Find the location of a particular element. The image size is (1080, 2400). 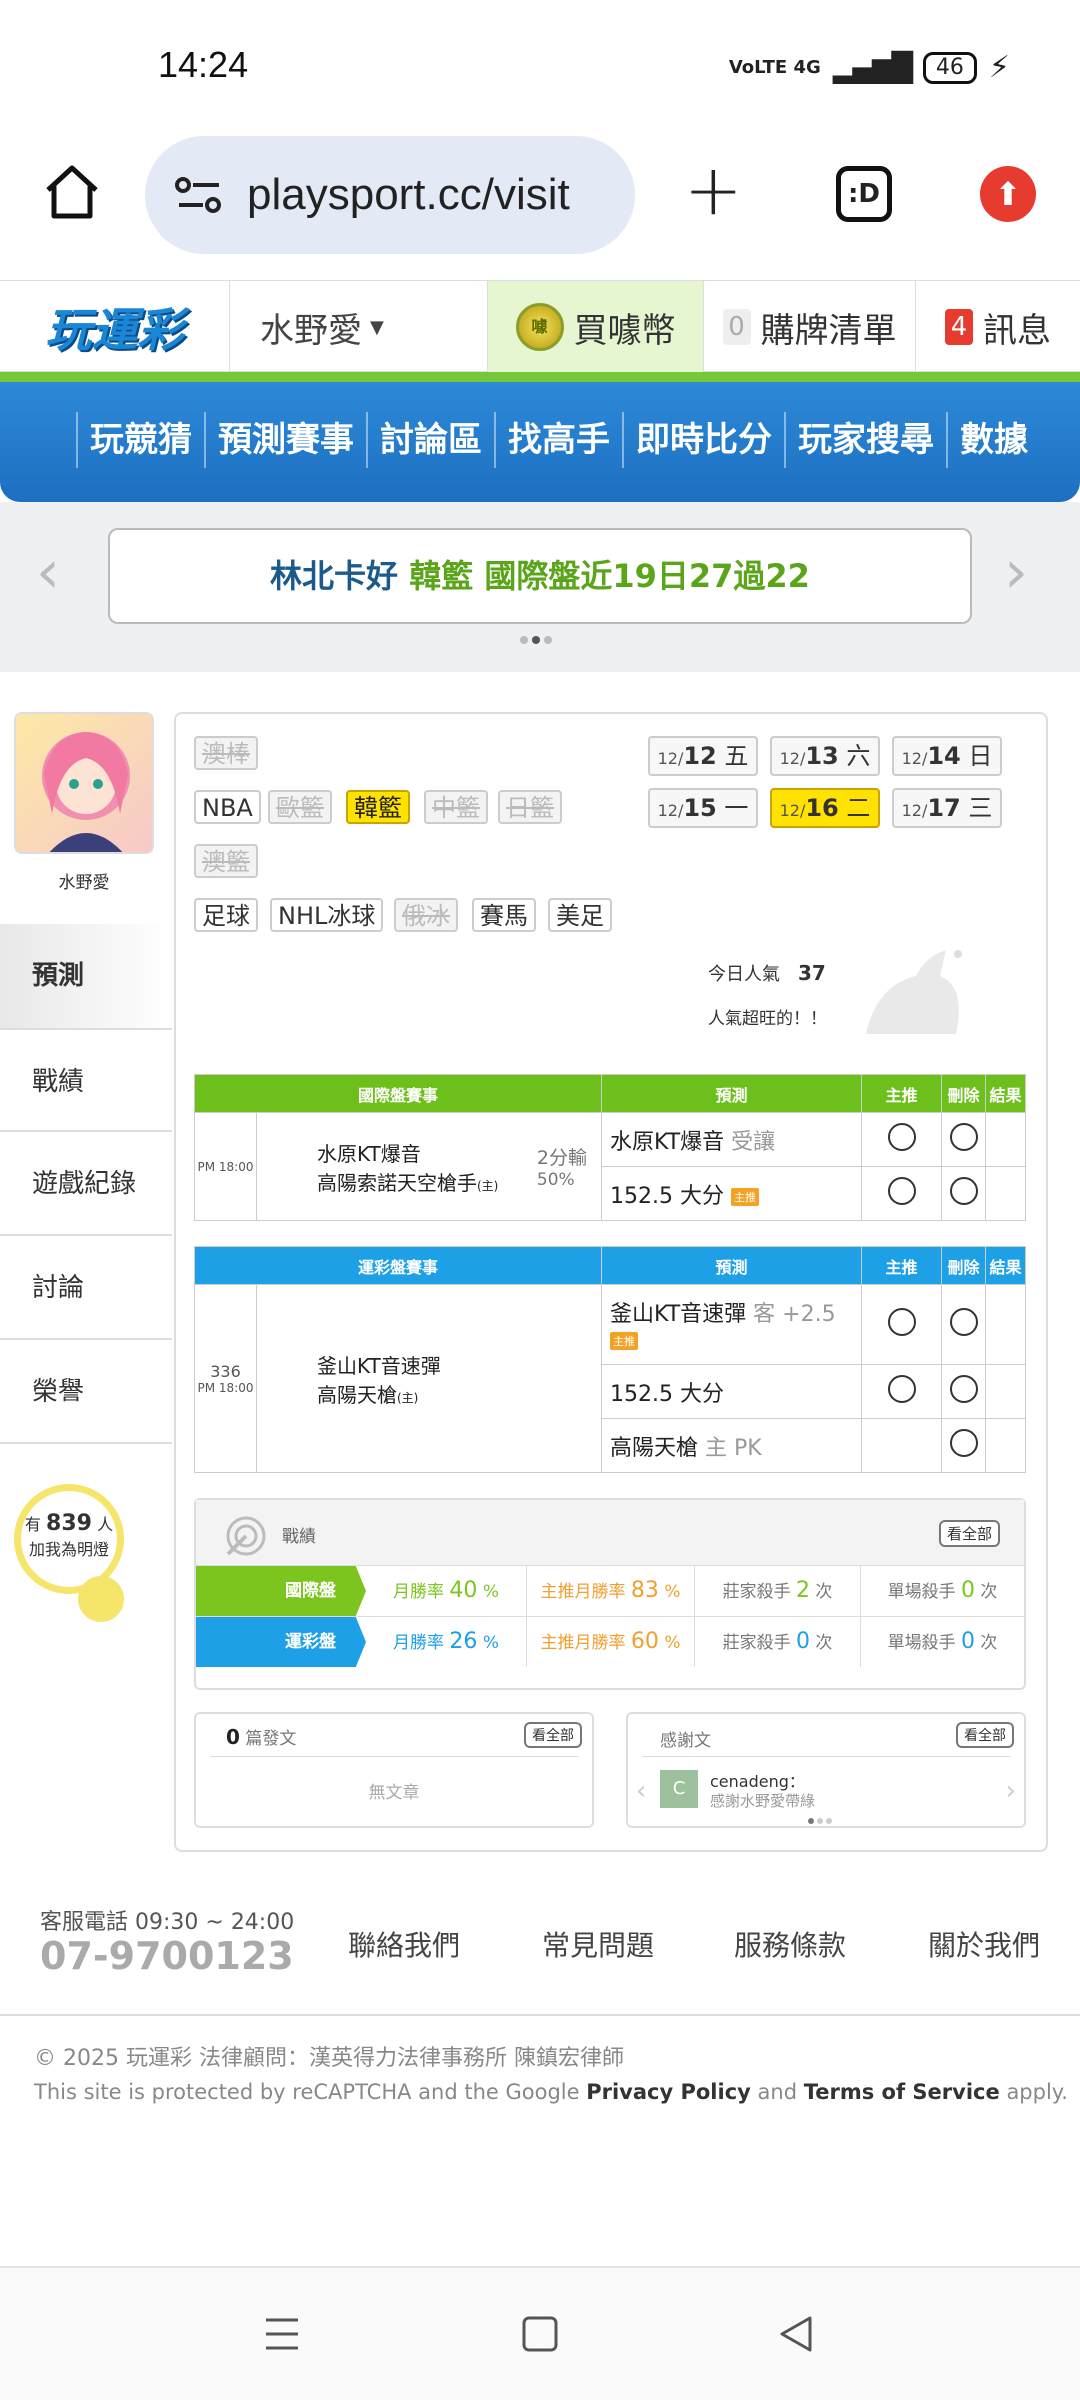

ticker-carousel: ‹ 林北卡好 韓籃 國際盤近19日27過22 › is located at coordinates (540, 587).